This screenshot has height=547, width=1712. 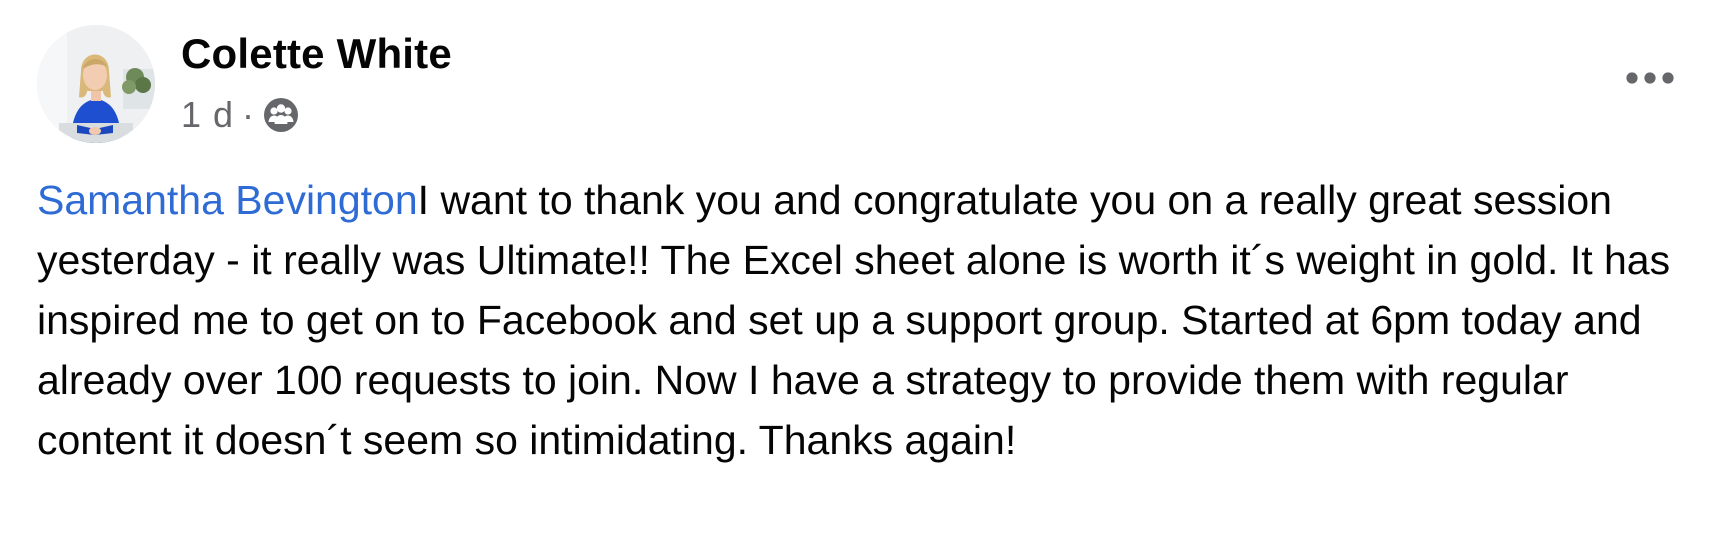 I want to click on avatar-photo, so click(x=96, y=84).